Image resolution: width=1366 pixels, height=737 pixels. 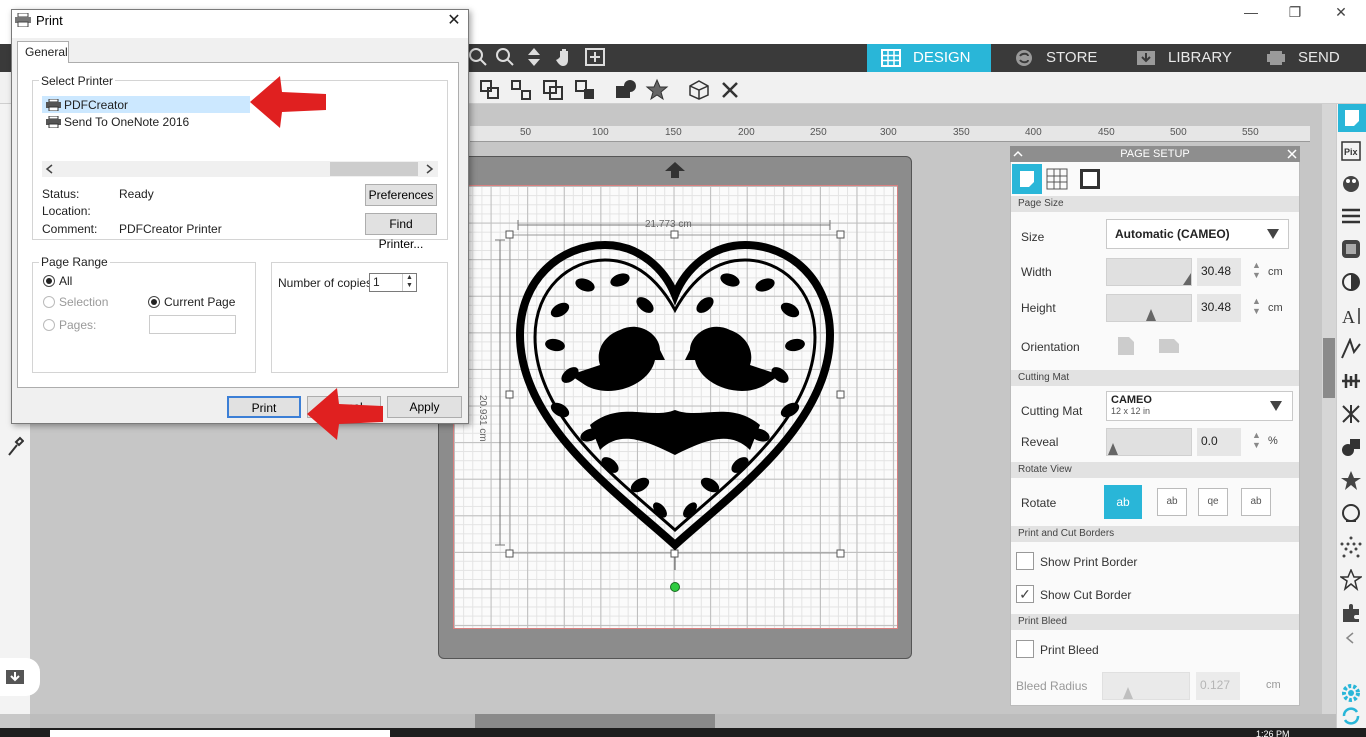 What do you see at coordinates (1126, 346) in the screenshot?
I see `portrait-icon` at bounding box center [1126, 346].